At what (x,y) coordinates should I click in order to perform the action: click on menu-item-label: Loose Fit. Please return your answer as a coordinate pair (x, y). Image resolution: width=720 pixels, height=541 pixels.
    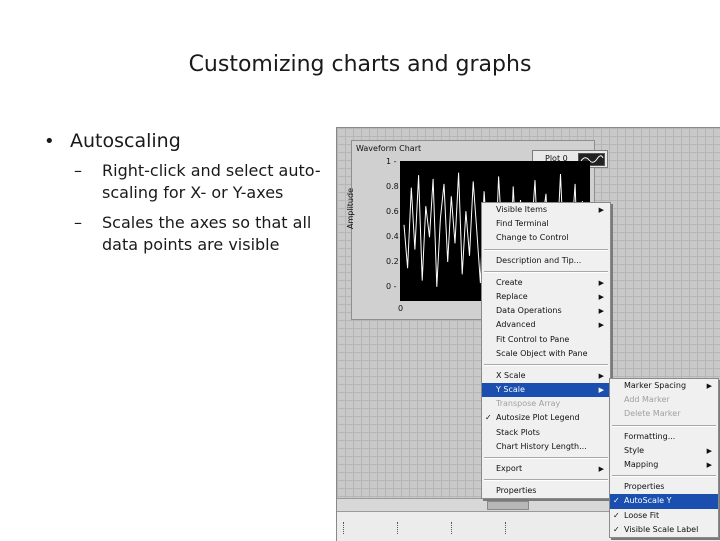
    Looking at the image, I should click on (642, 515).